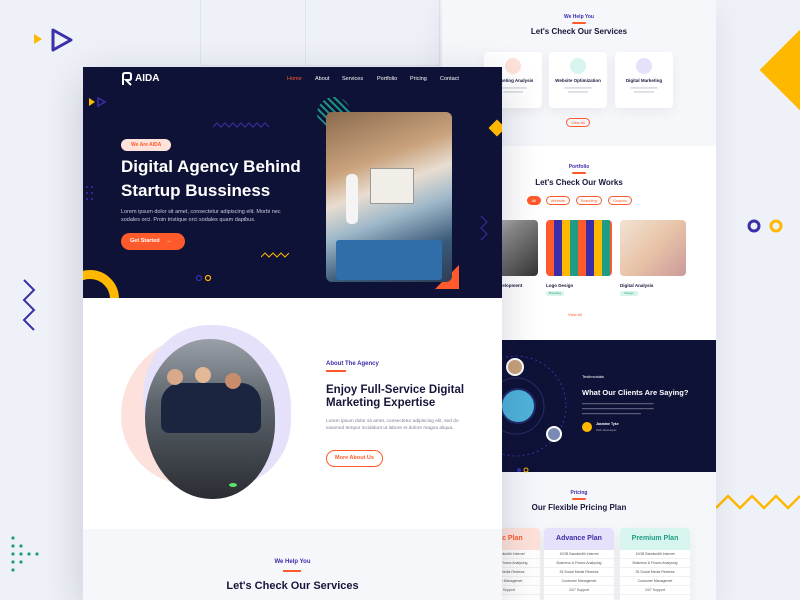  Describe the element at coordinates (578, 17) in the screenshot. I see `back-services-kicker: We Help You` at that location.